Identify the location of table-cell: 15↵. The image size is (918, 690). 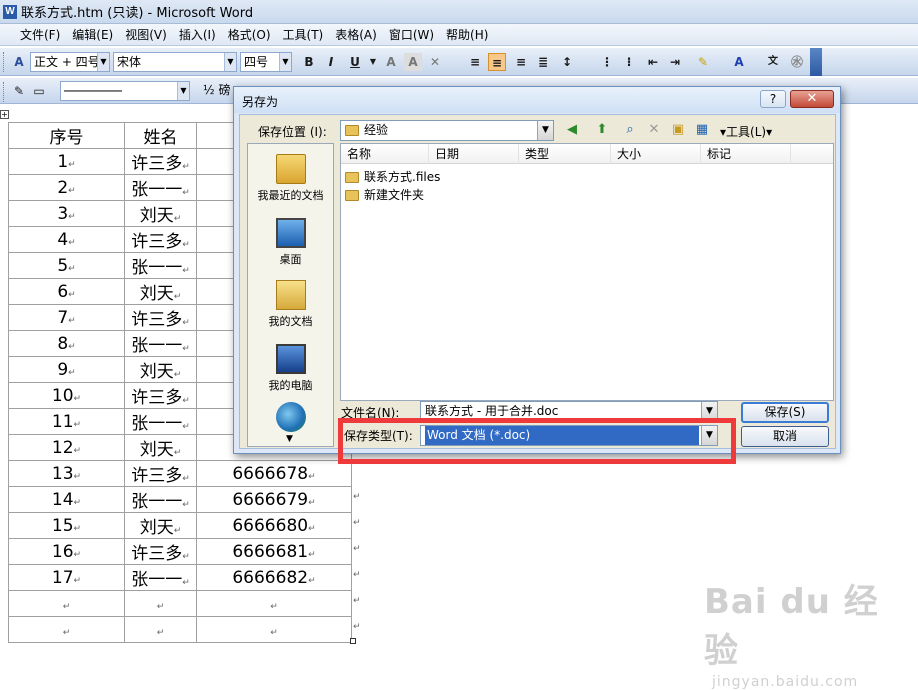
(66, 525).